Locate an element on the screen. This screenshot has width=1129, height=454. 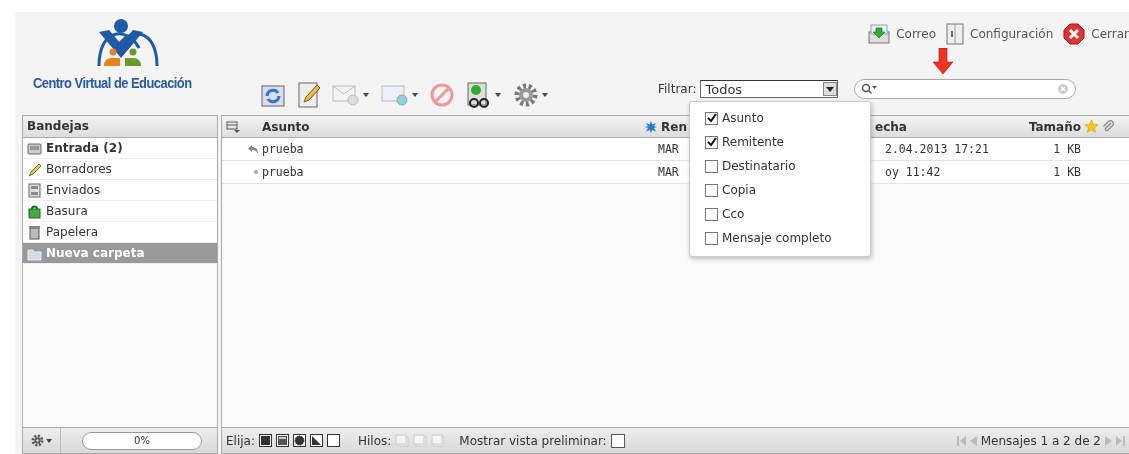
quota-reading: 0% is located at coordinates (142, 440).